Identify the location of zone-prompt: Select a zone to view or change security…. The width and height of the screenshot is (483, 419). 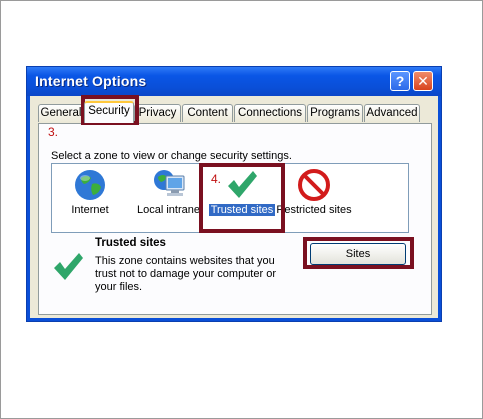
(171, 156).